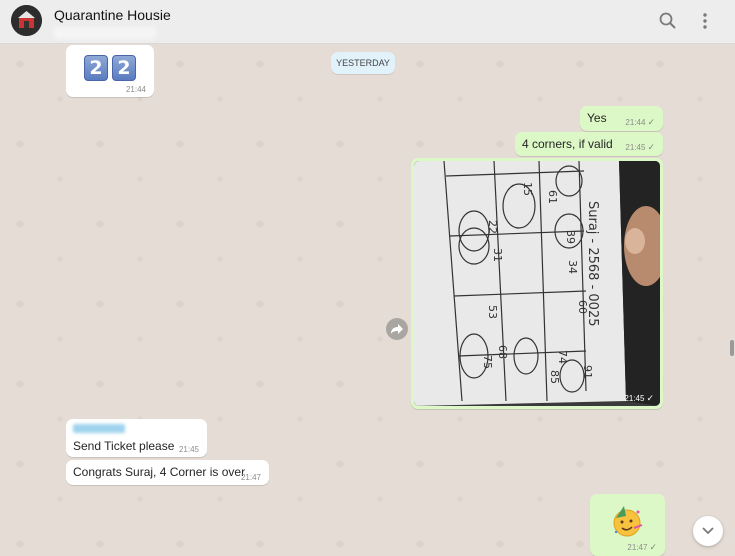 This screenshot has width=735, height=556. I want to click on svg-text: 39, so click(570, 237).